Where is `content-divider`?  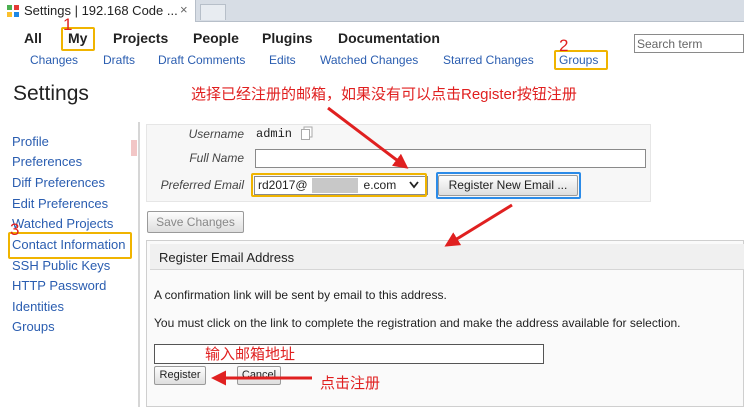
content-divider is located at coordinates (139, 264).